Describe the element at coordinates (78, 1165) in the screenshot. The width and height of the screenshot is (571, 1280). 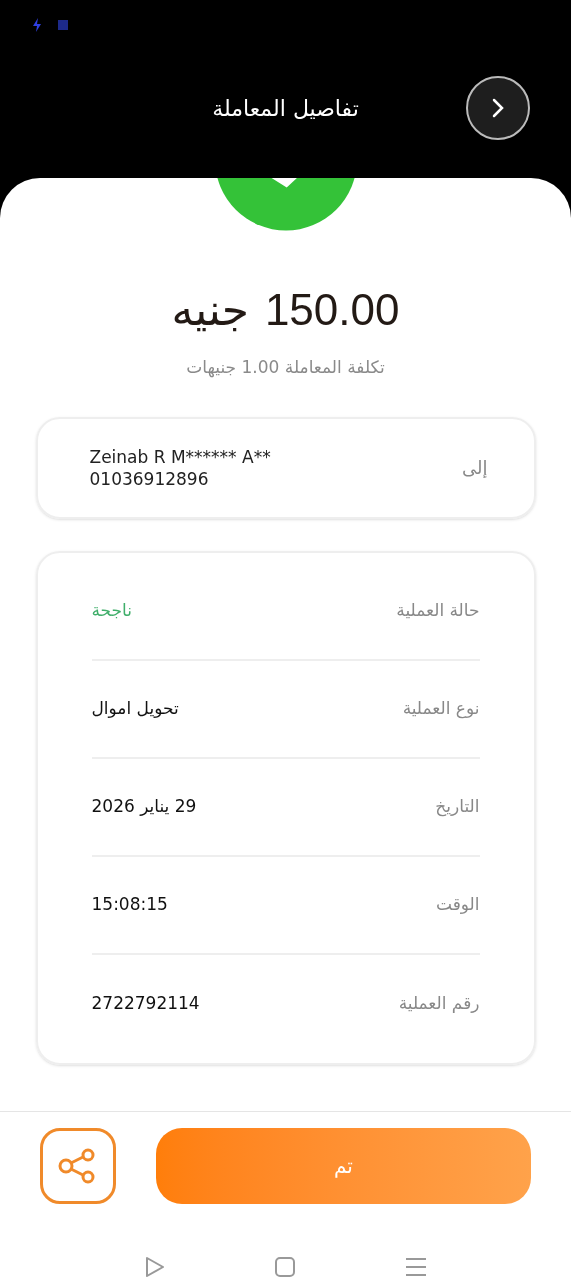
I see `share-button` at that location.